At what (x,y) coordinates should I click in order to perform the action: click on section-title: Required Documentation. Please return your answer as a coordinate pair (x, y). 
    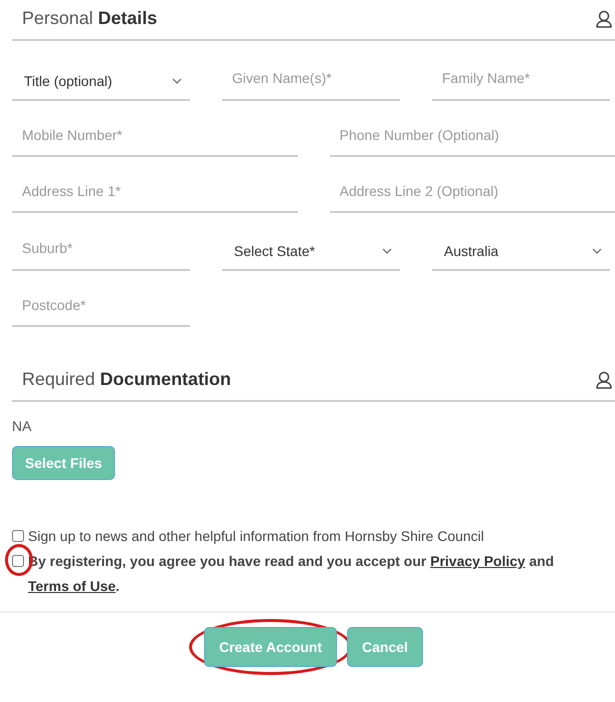
    Looking at the image, I should click on (127, 379).